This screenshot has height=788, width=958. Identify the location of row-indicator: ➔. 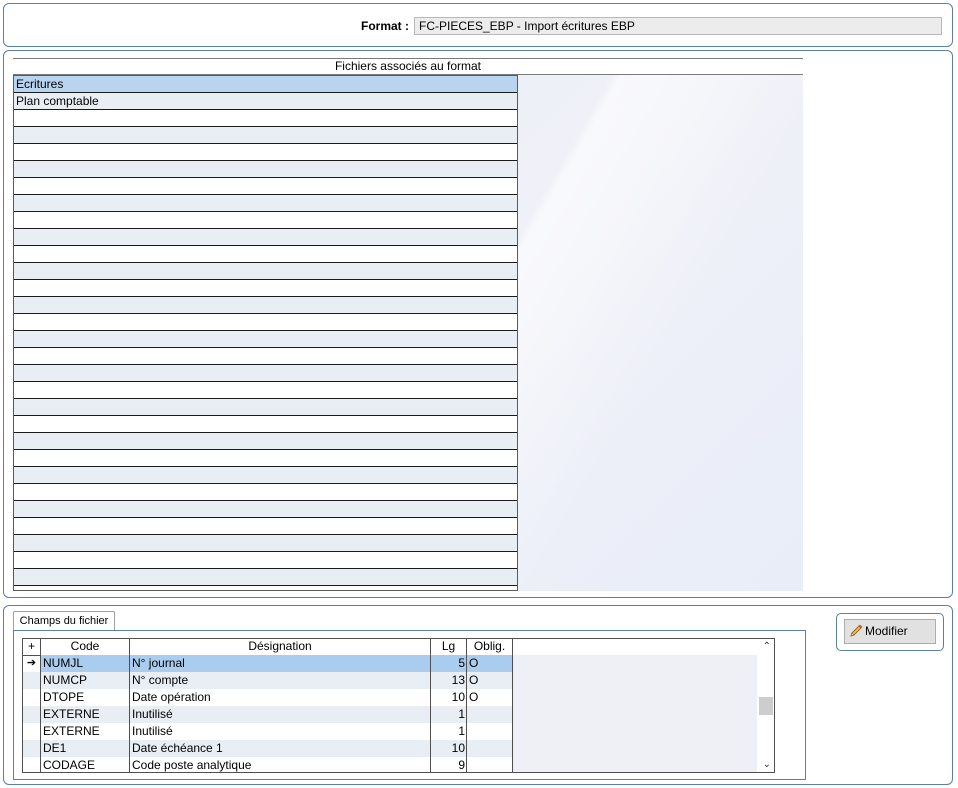
(32, 663).